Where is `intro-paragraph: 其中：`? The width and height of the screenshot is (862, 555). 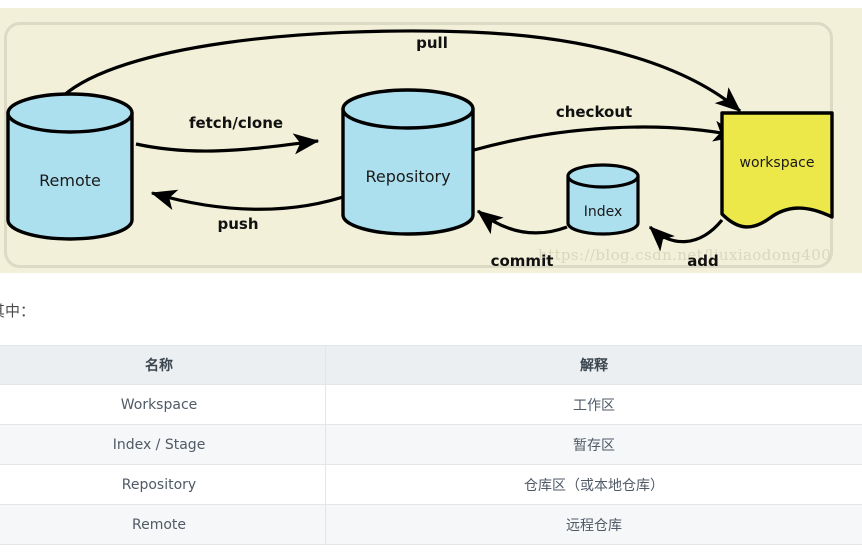 intro-paragraph: 其中： is located at coordinates (18, 311).